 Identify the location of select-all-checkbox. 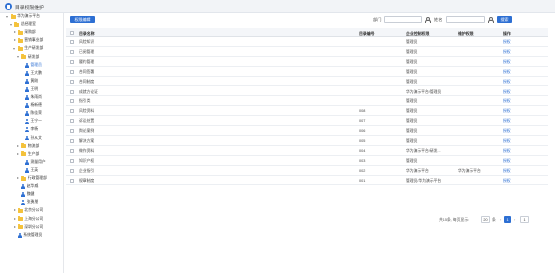
(72, 32).